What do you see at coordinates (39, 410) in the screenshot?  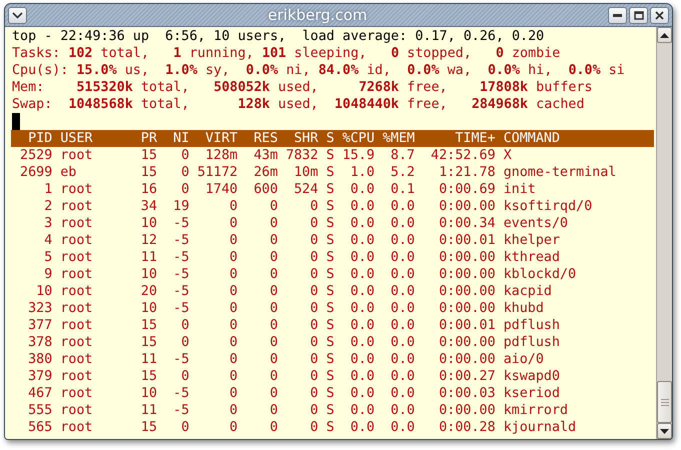 I see `table-cell-text: 555` at bounding box center [39, 410].